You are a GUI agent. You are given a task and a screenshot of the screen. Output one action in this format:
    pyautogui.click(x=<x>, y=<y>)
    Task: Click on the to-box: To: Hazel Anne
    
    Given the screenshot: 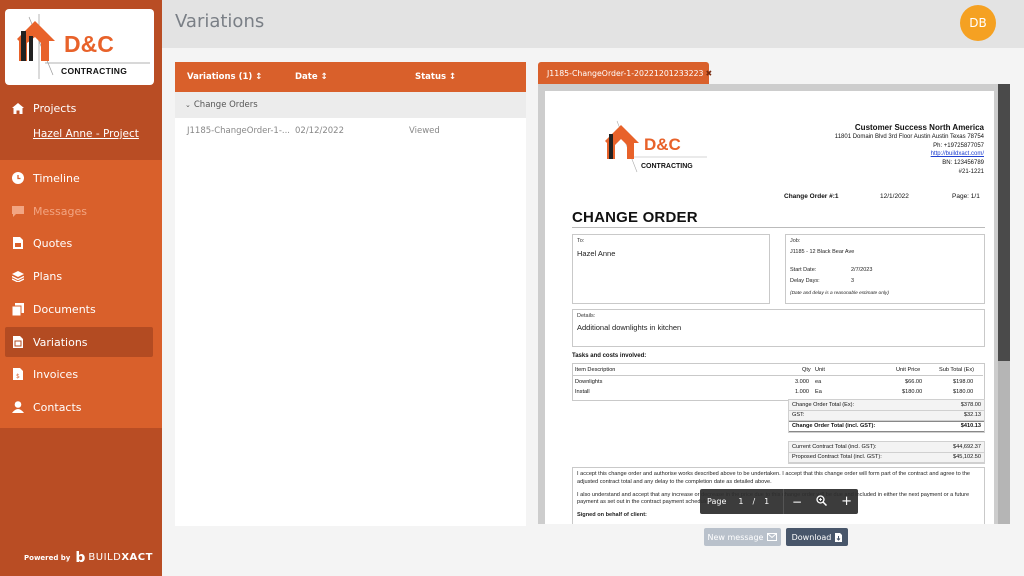 What is the action you would take?
    pyautogui.click(x=671, y=269)
    